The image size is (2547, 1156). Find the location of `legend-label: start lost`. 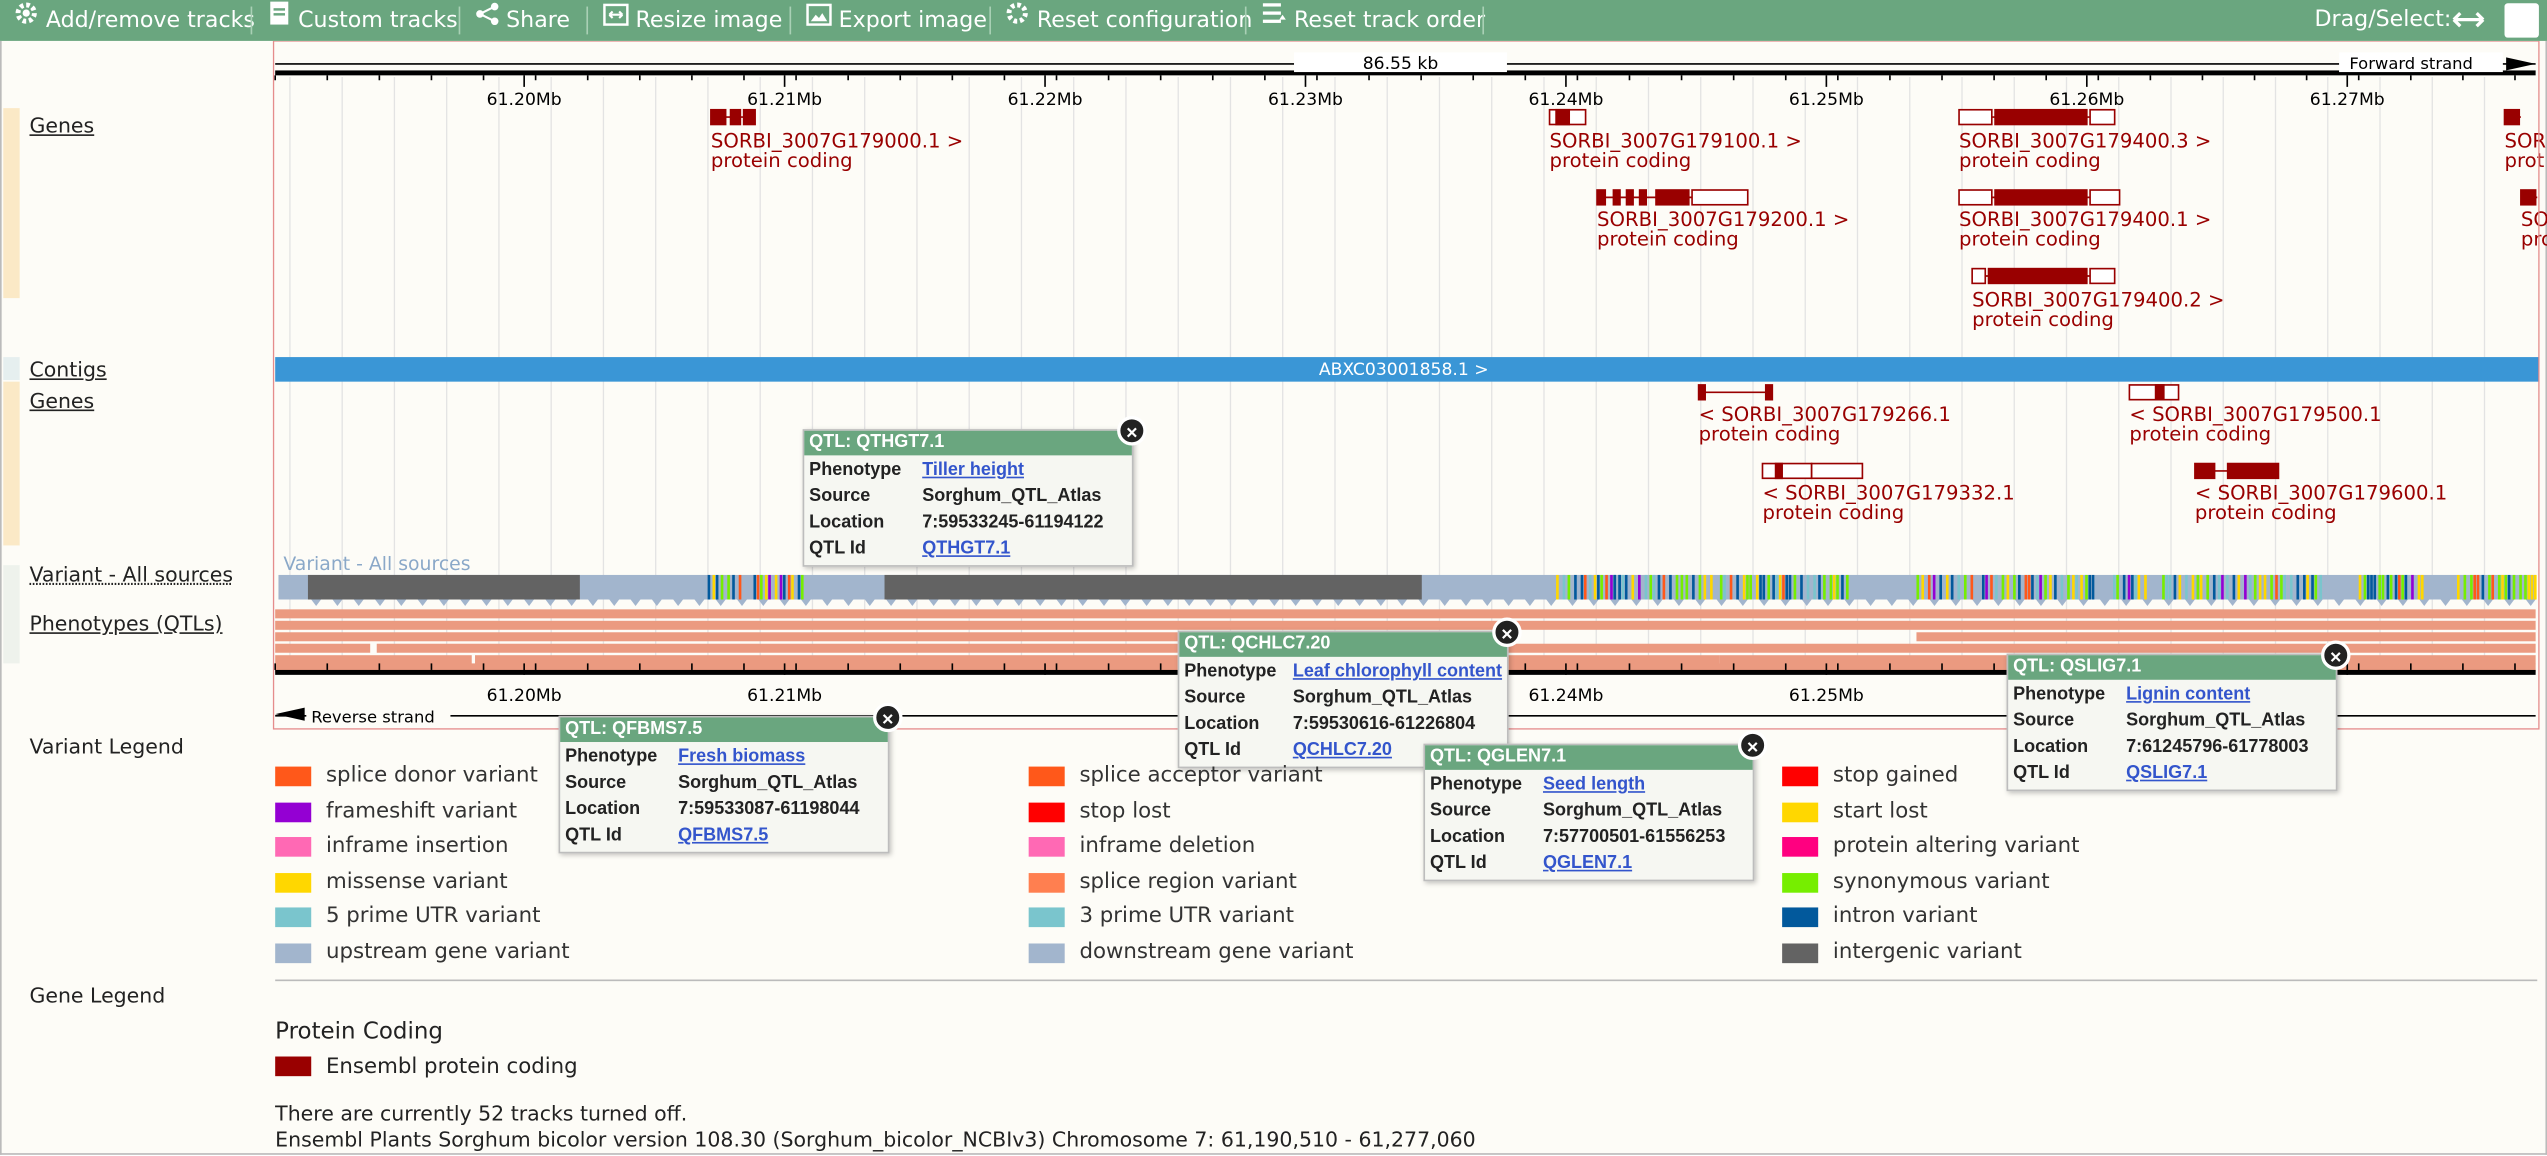

legend-label: start lost is located at coordinates (1880, 811).